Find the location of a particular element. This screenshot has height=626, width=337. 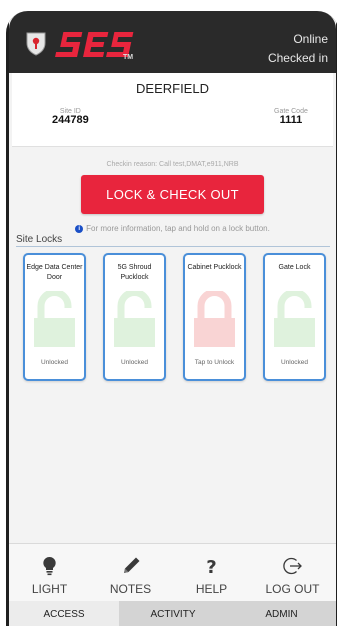

light-button: LIGHT is located at coordinates (49, 573).